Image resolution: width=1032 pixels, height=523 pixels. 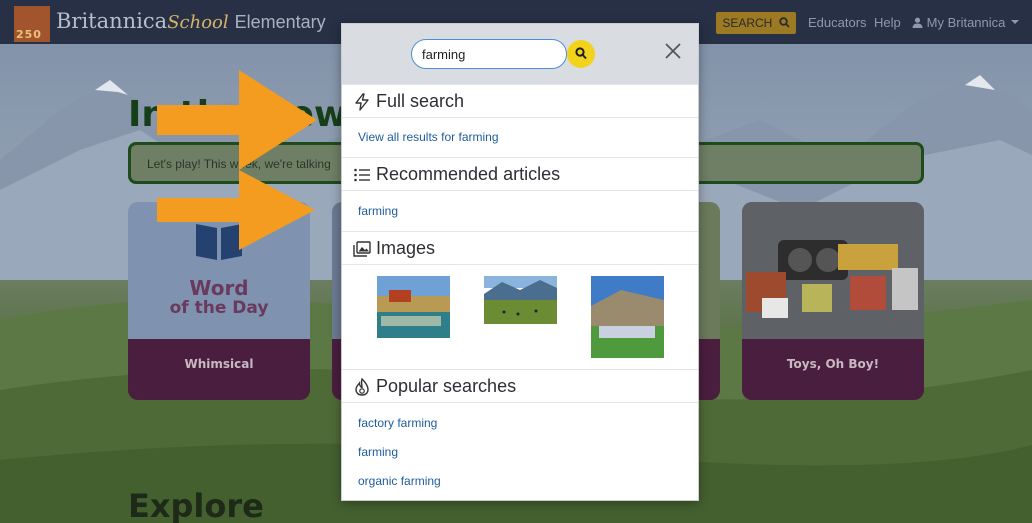 What do you see at coordinates (709, 270) in the screenshot?
I see `partial-card-right-art` at bounding box center [709, 270].